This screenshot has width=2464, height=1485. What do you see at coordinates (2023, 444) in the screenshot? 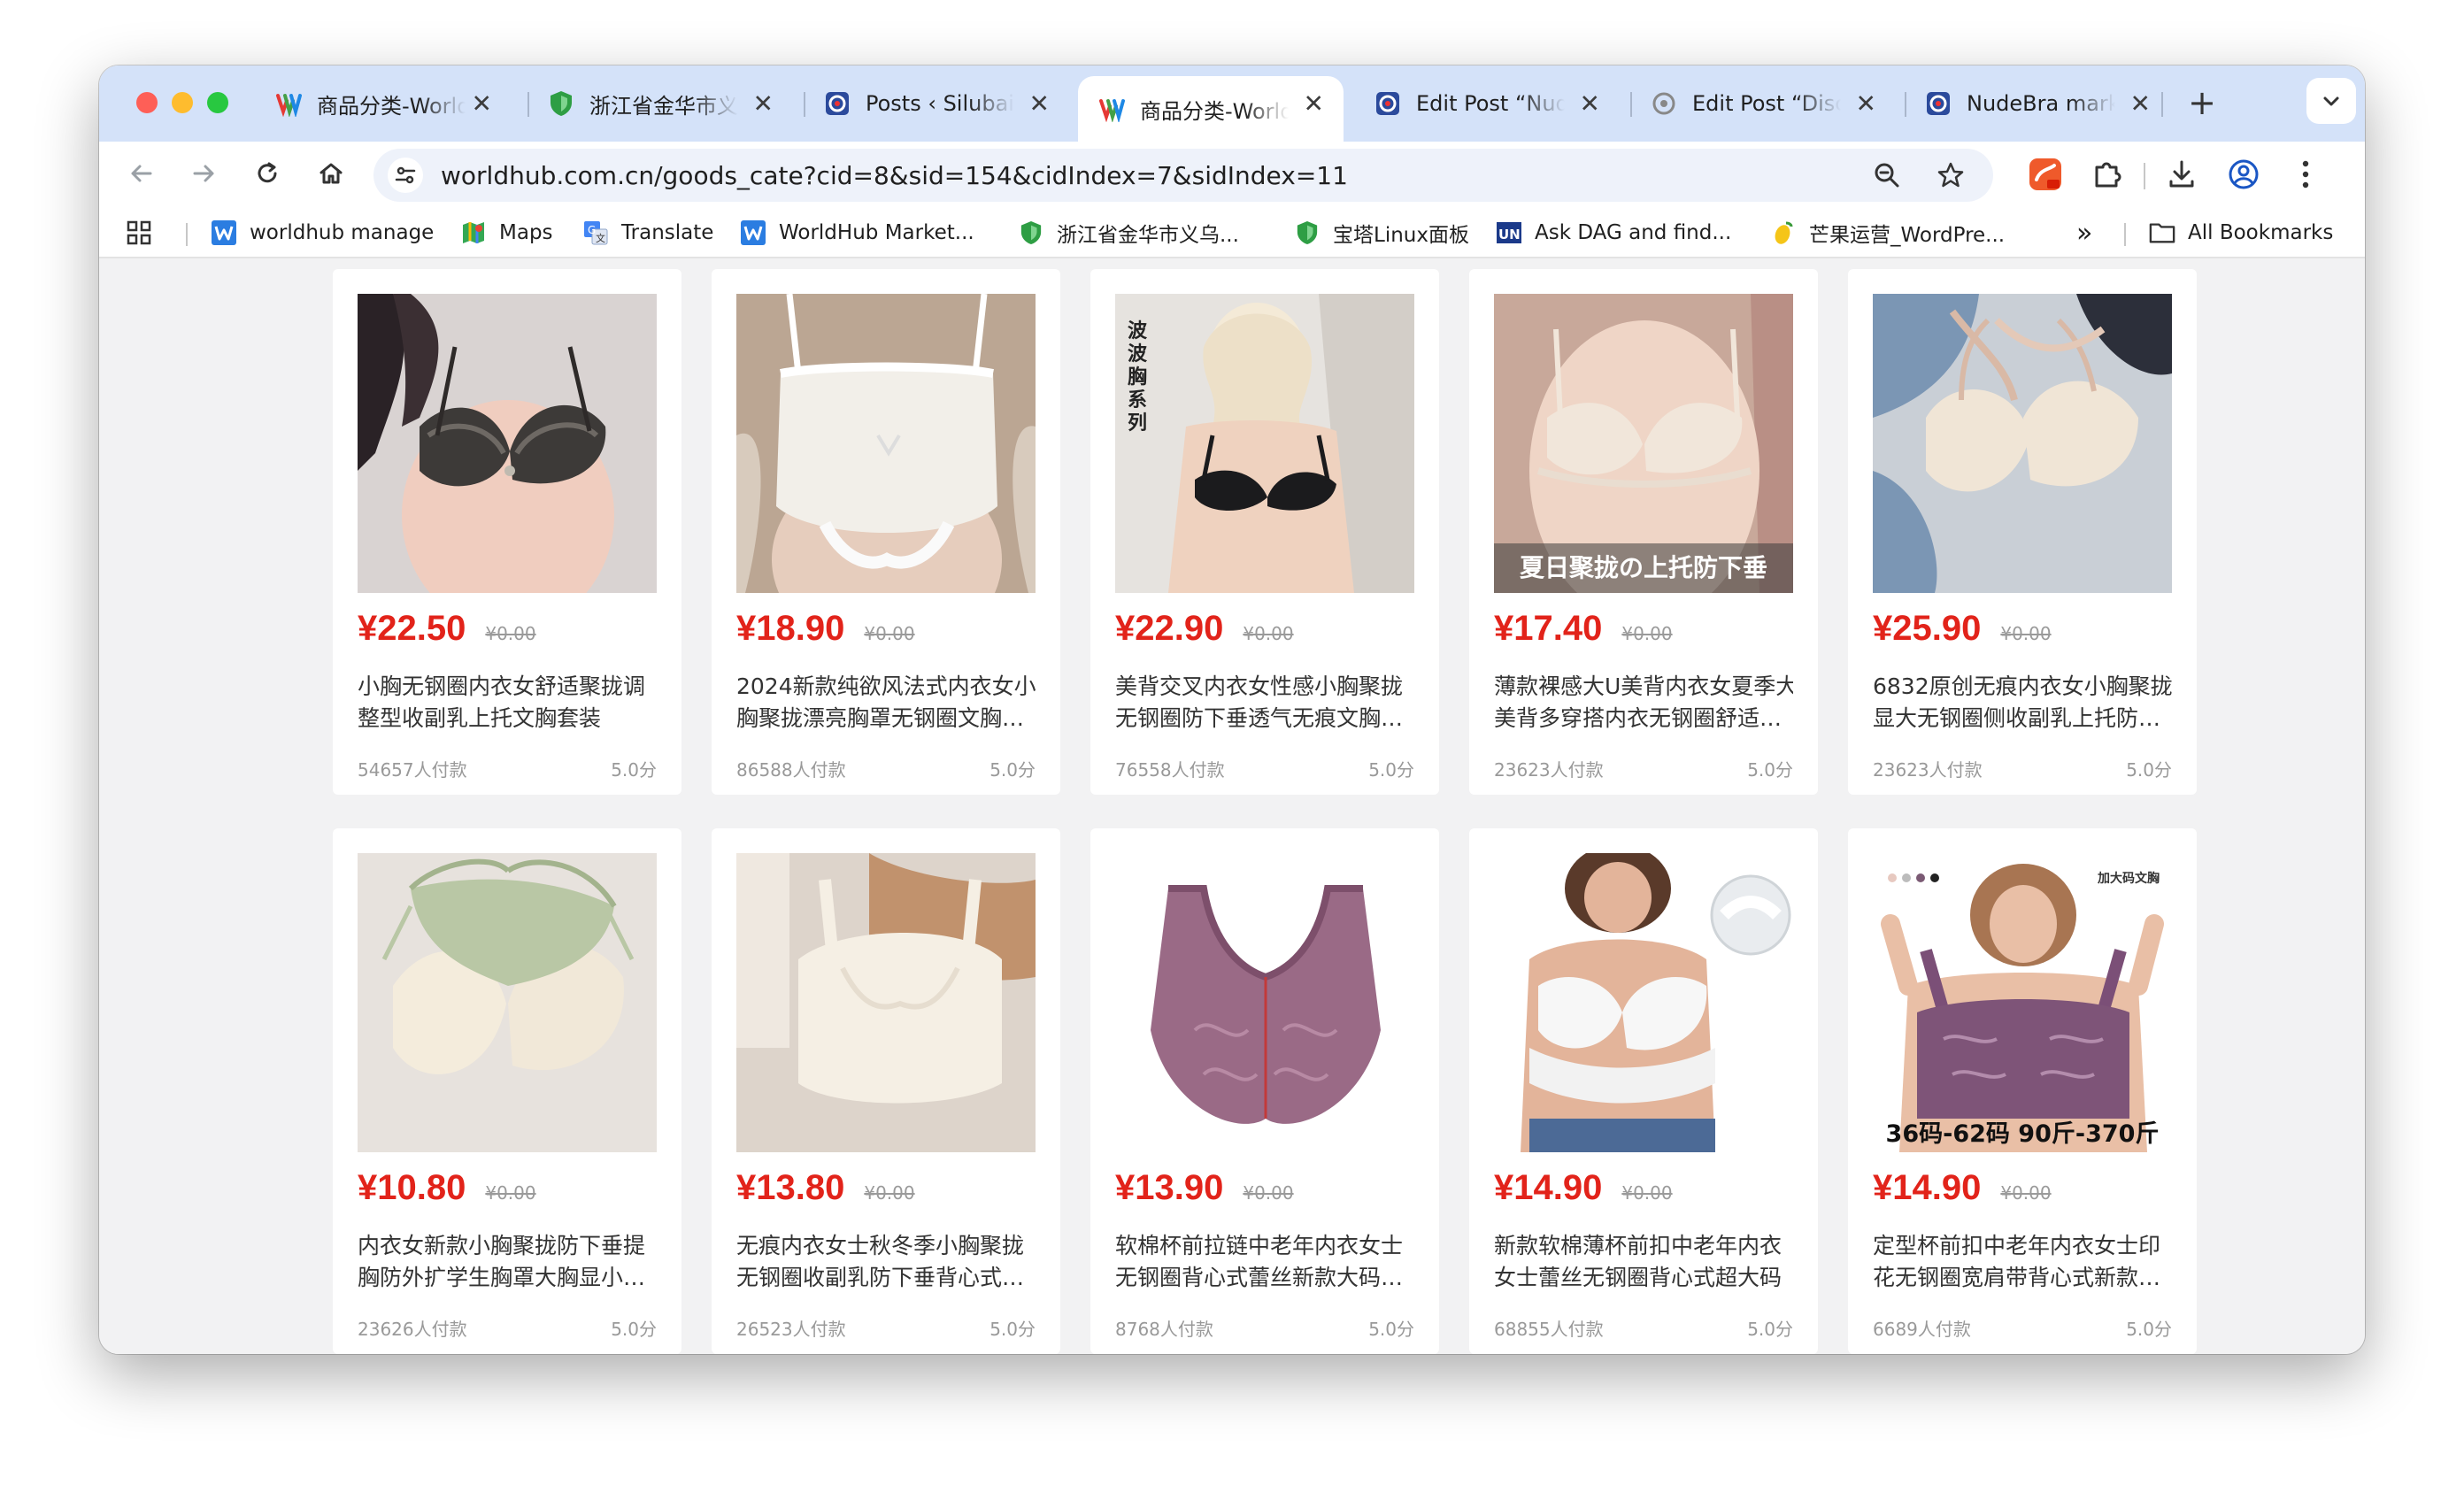
I see `product-image-beige-bras-flatlay` at bounding box center [2023, 444].